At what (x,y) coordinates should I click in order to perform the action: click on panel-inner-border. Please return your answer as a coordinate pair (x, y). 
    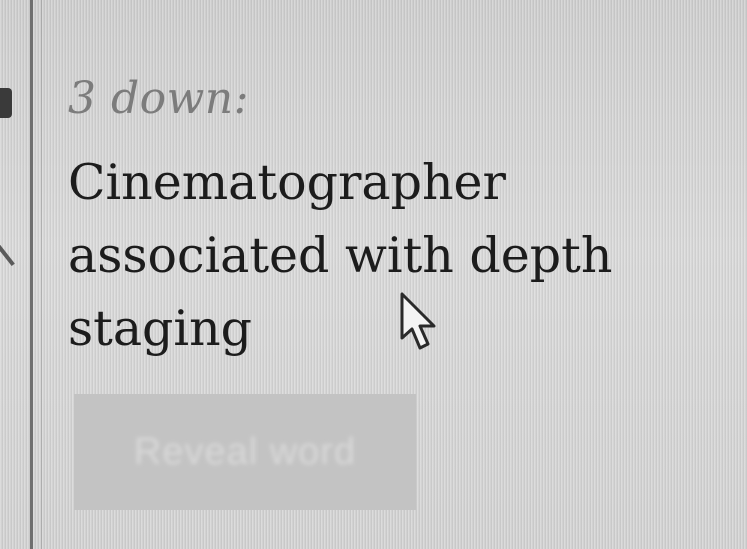
    Looking at the image, I should click on (41, 274).